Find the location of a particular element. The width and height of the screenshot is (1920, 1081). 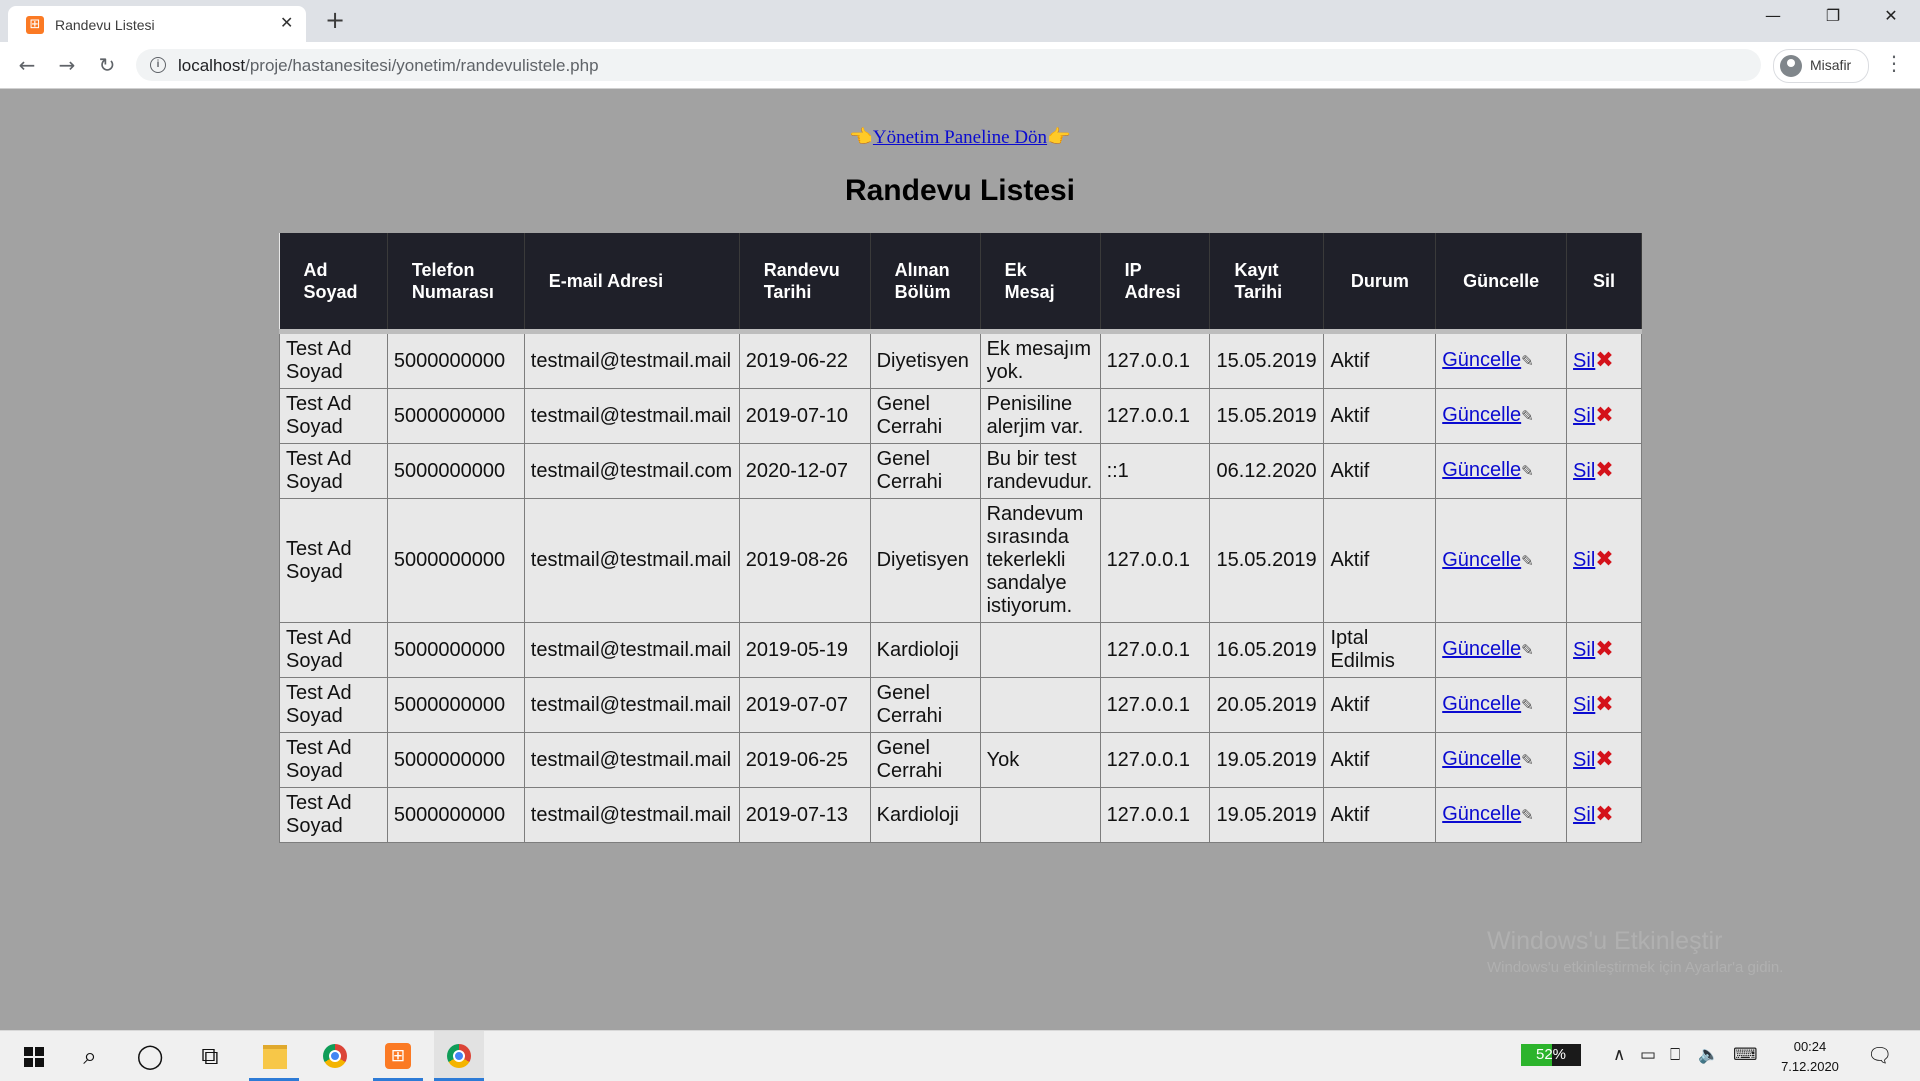

battery-indicator: 52% is located at coordinates (1551, 1055).